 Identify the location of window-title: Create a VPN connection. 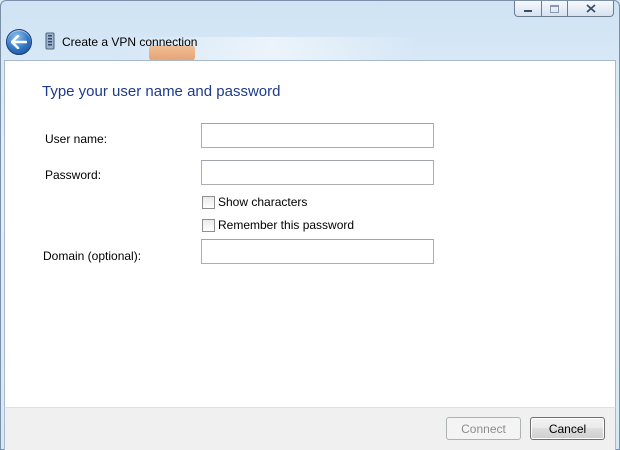
(130, 42).